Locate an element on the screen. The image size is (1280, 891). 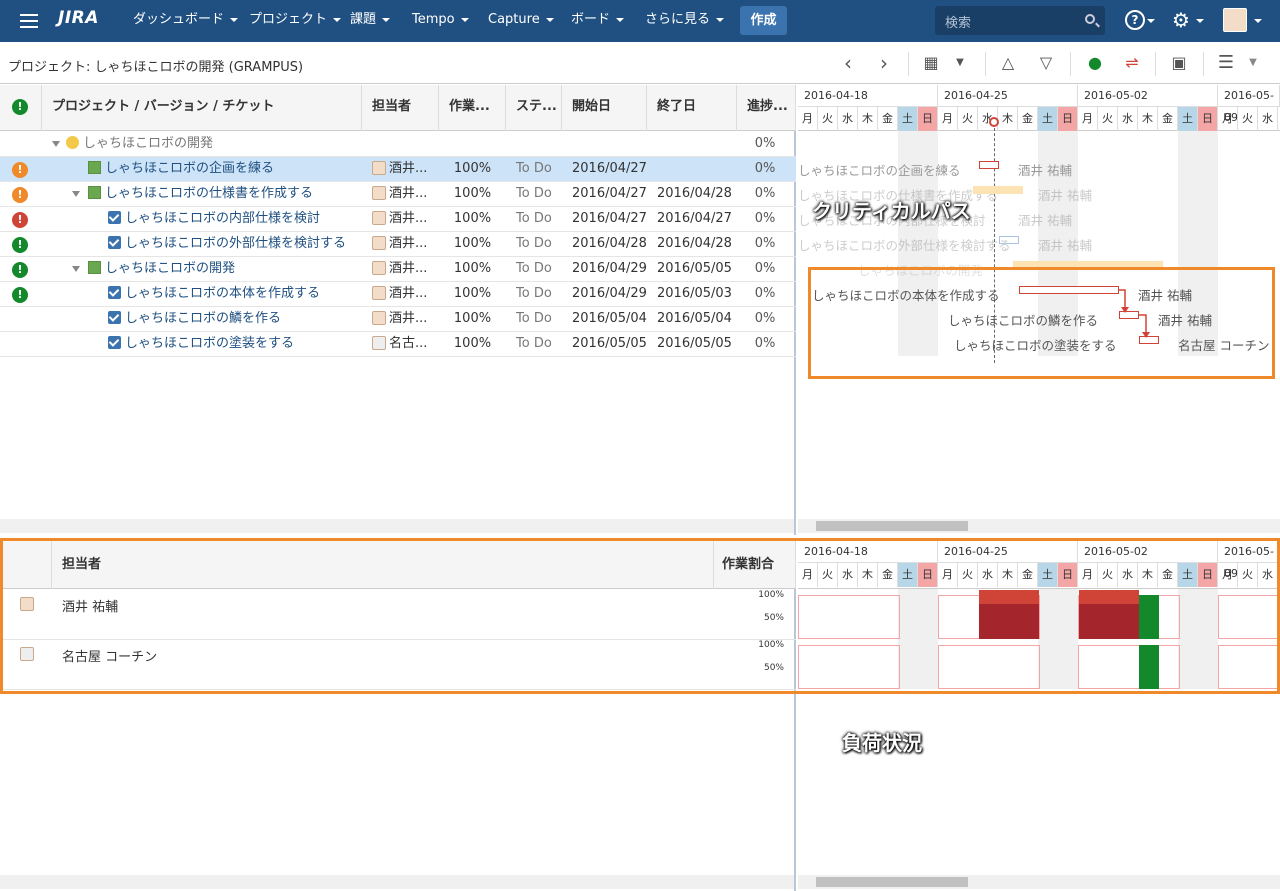
status-header: ! is located at coordinates (21, 108).